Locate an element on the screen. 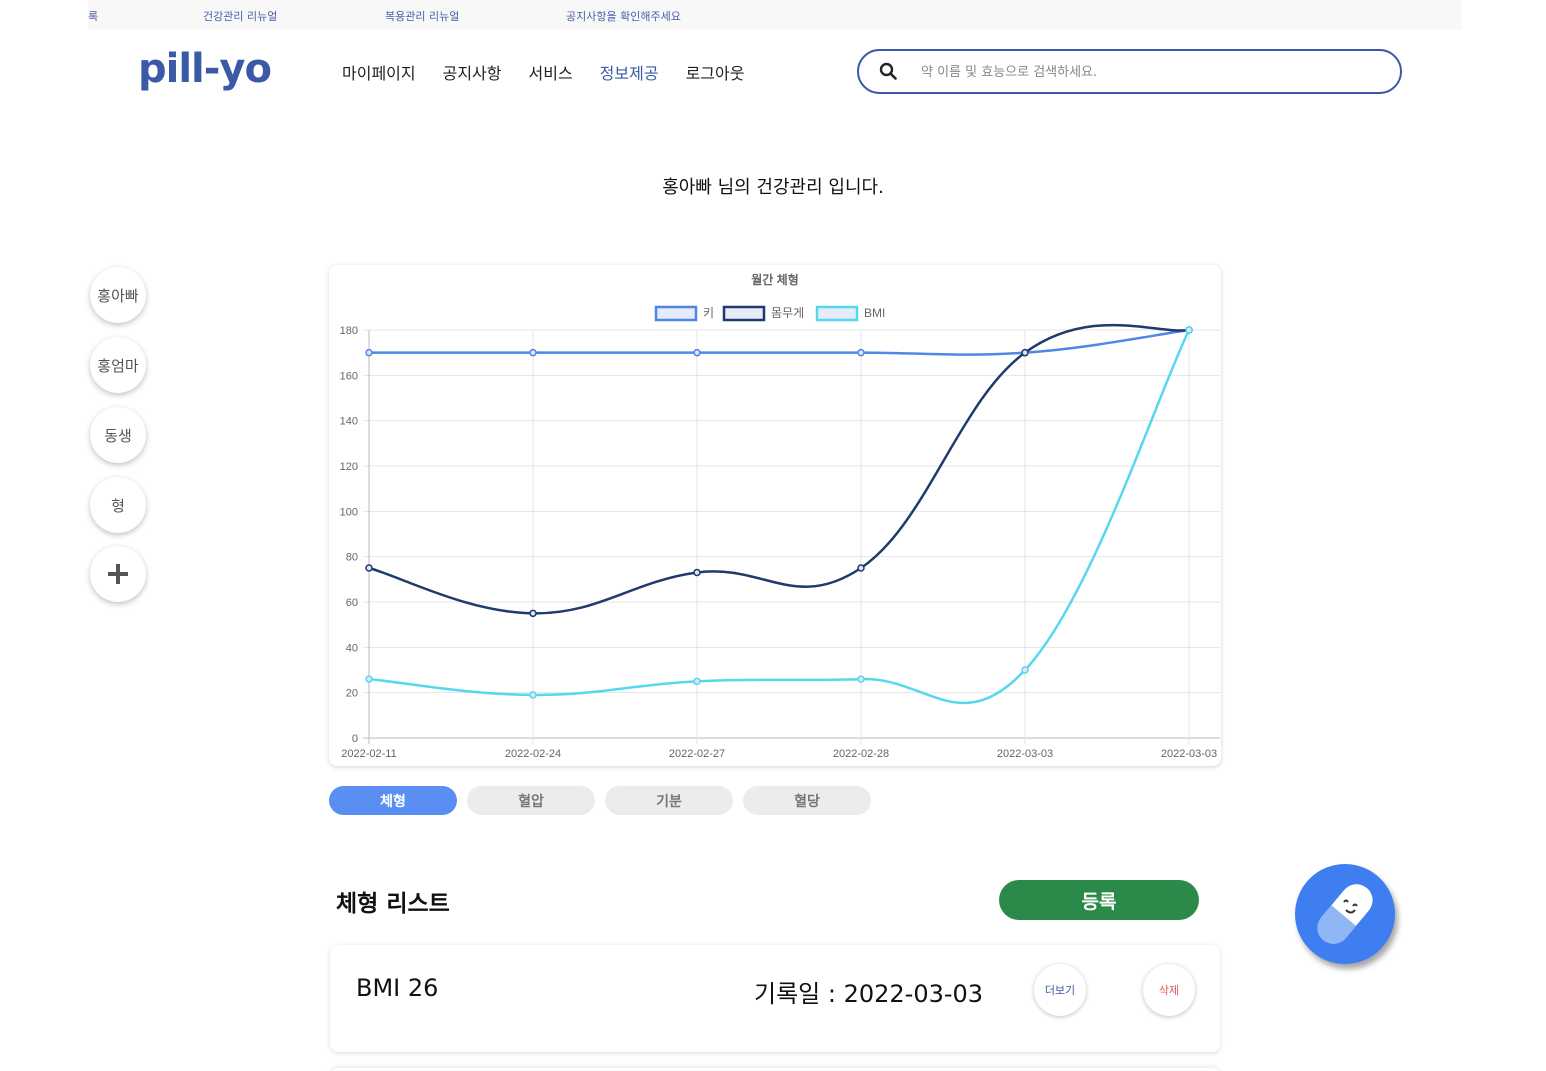 This screenshot has width=1546, height=1071. profile-button: 형 is located at coordinates (118, 505).